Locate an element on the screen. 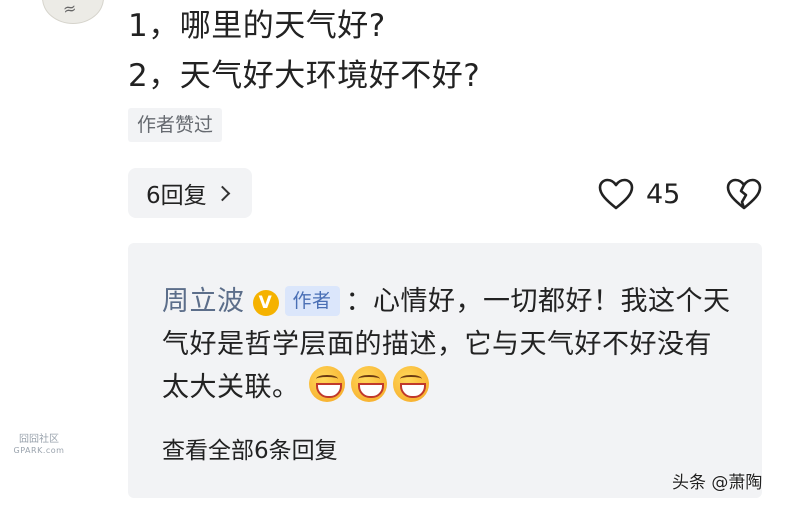  verified-badge-icon: V is located at coordinates (265, 303).